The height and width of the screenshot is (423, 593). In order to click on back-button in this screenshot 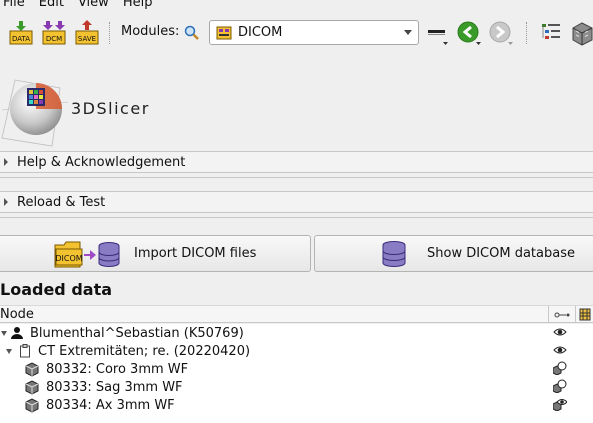, I will do `click(469, 33)`.